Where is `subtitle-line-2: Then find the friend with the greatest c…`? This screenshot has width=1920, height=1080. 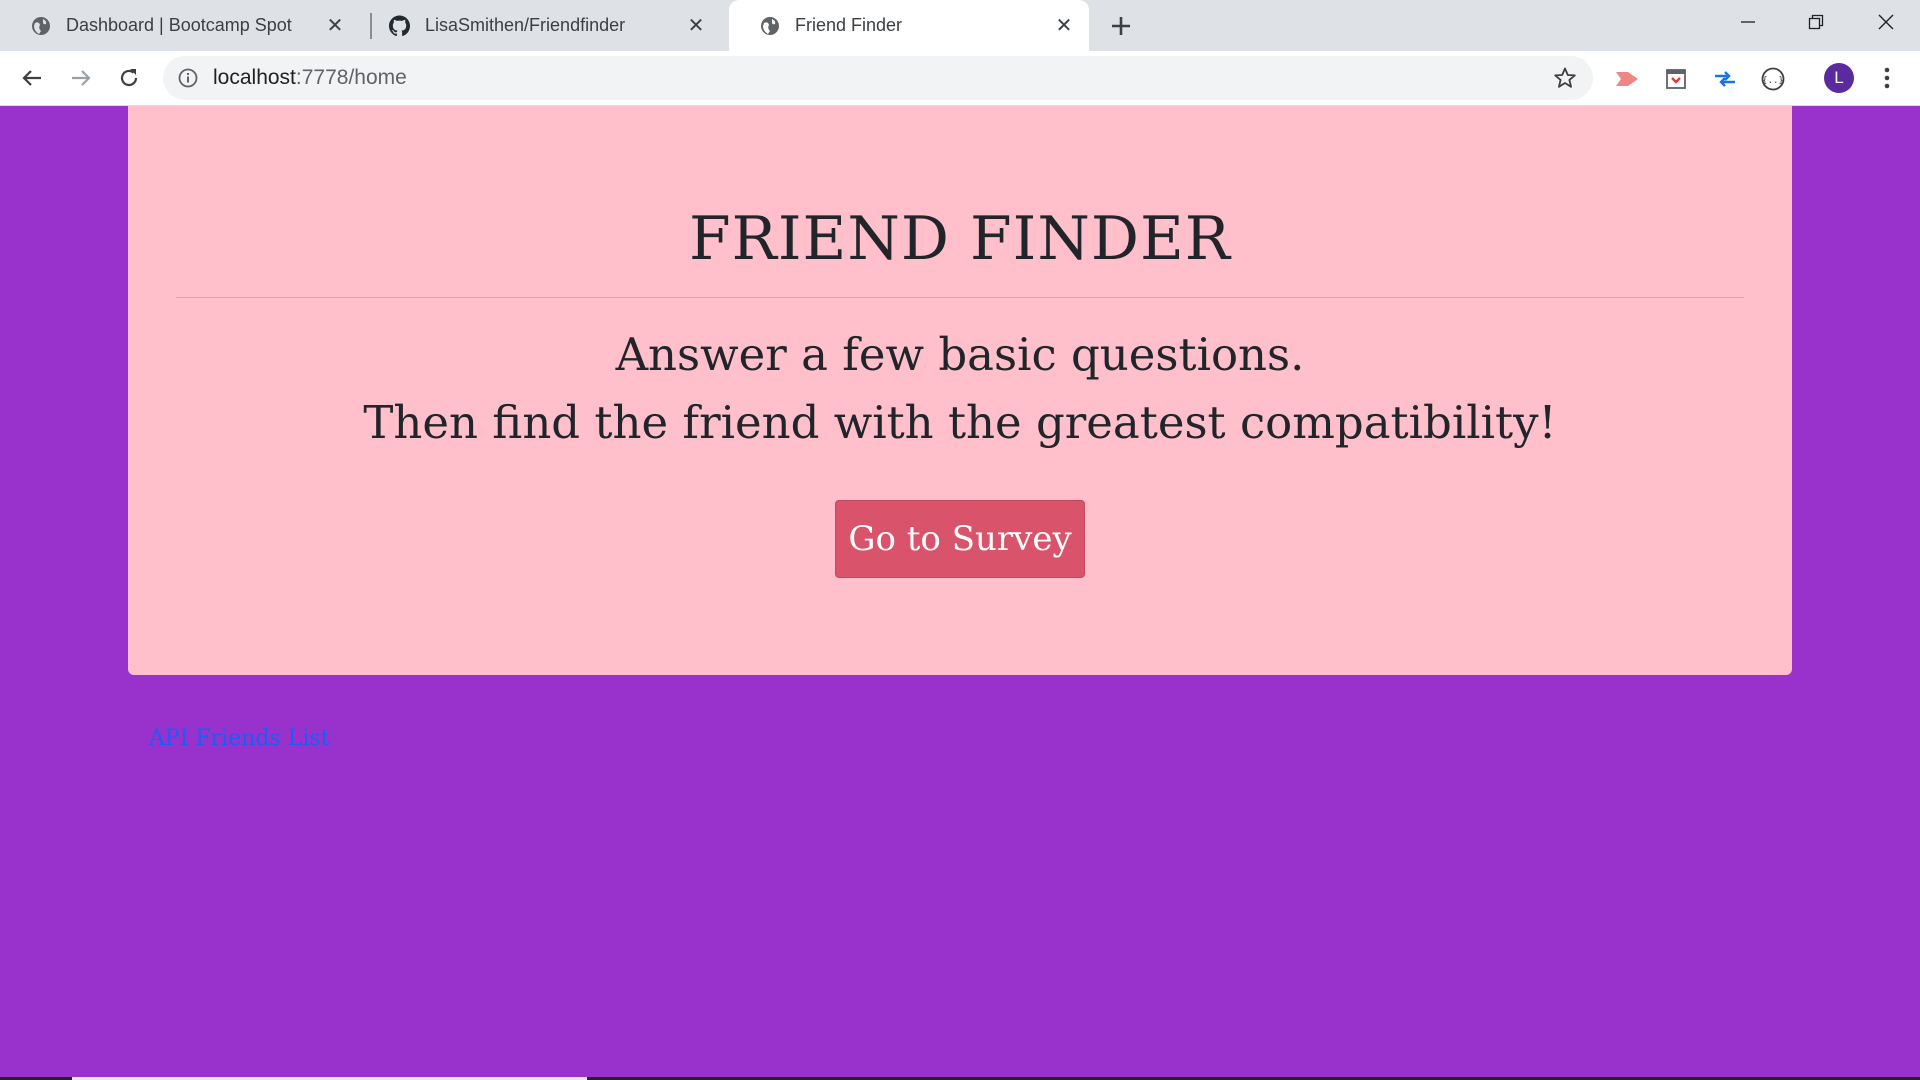
subtitle-line-2: Then find the friend with the greatest c… is located at coordinates (960, 422).